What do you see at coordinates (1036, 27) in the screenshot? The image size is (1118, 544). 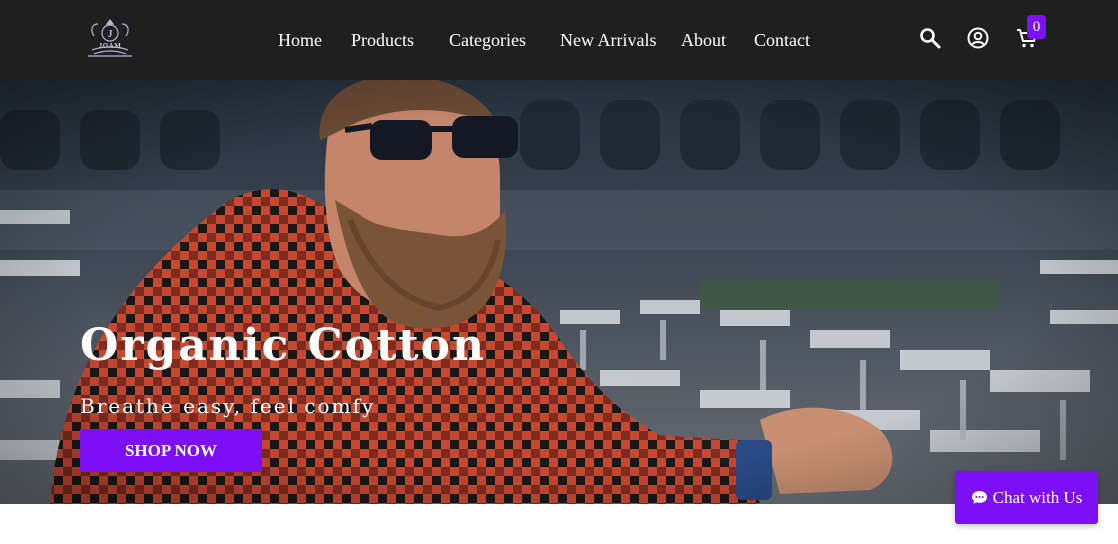 I see `cart-count-badge: 0` at bounding box center [1036, 27].